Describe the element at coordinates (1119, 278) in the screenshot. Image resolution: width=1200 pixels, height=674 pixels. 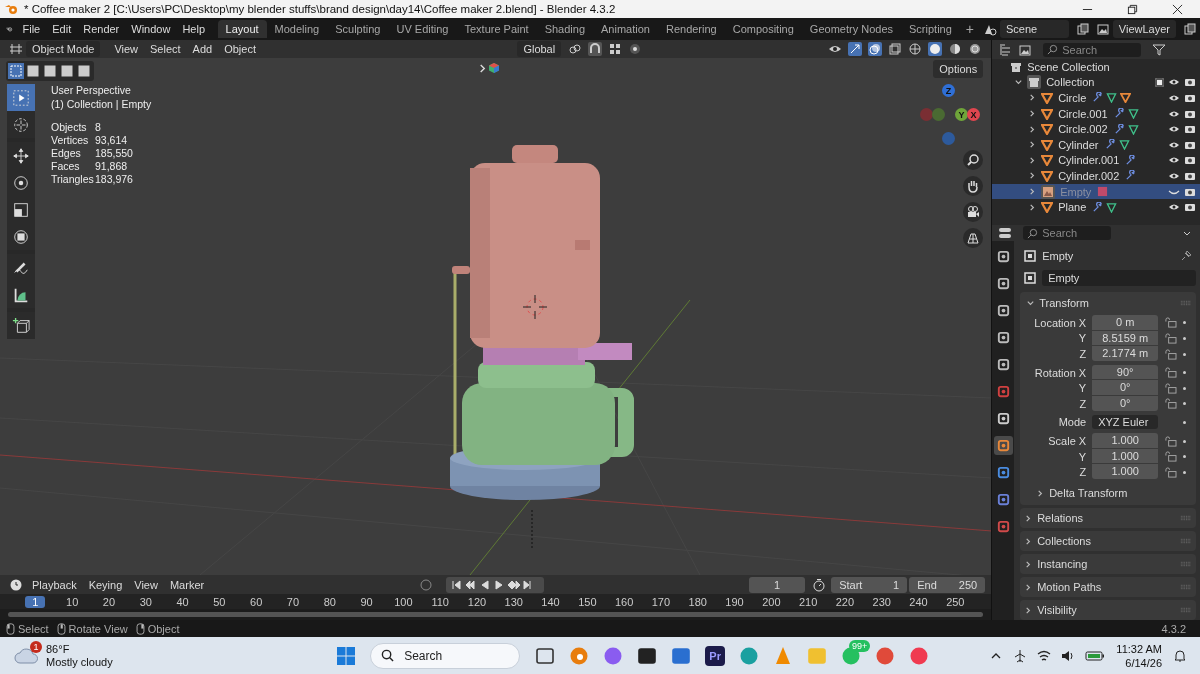
I see `object-name-field: Empty` at that location.